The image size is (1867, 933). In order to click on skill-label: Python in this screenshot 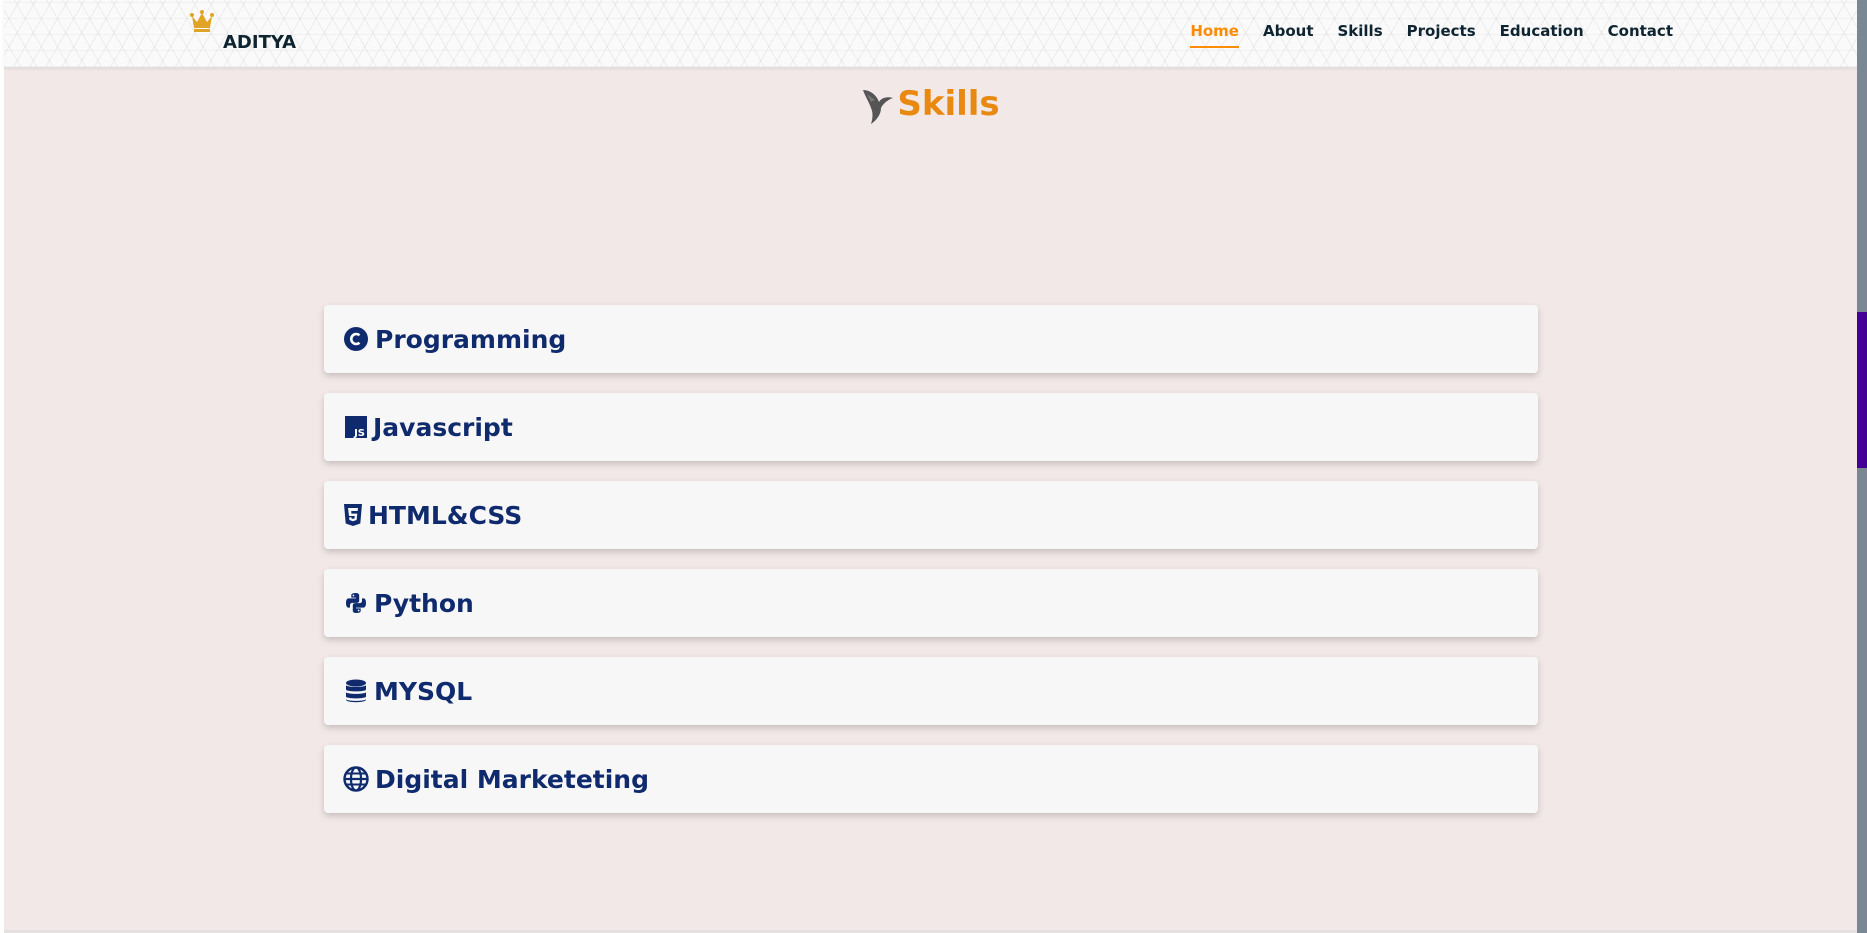, I will do `click(424, 603)`.